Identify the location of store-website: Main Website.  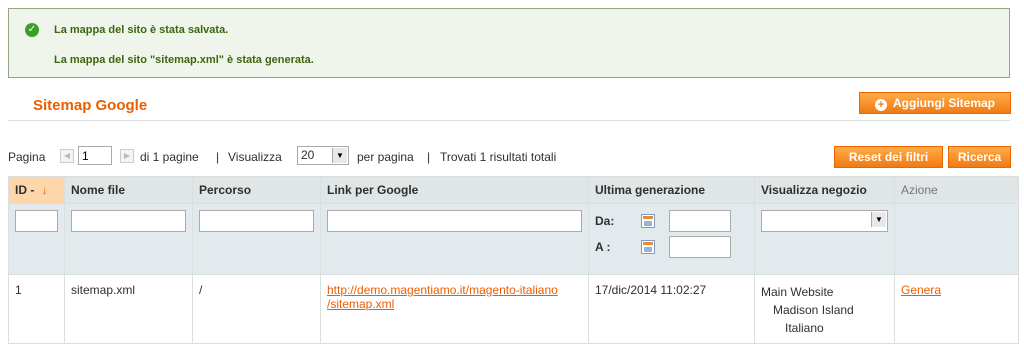
(797, 292).